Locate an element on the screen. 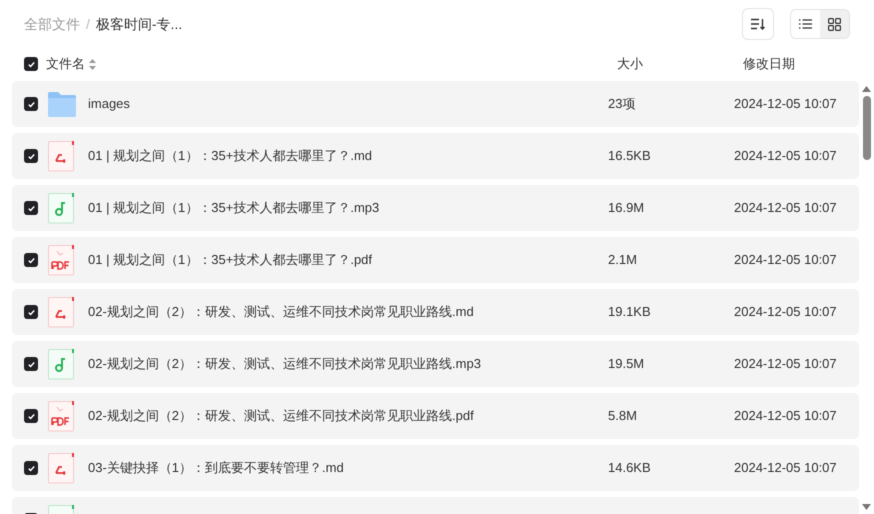  scroll-down-icon is located at coordinates (866, 507).